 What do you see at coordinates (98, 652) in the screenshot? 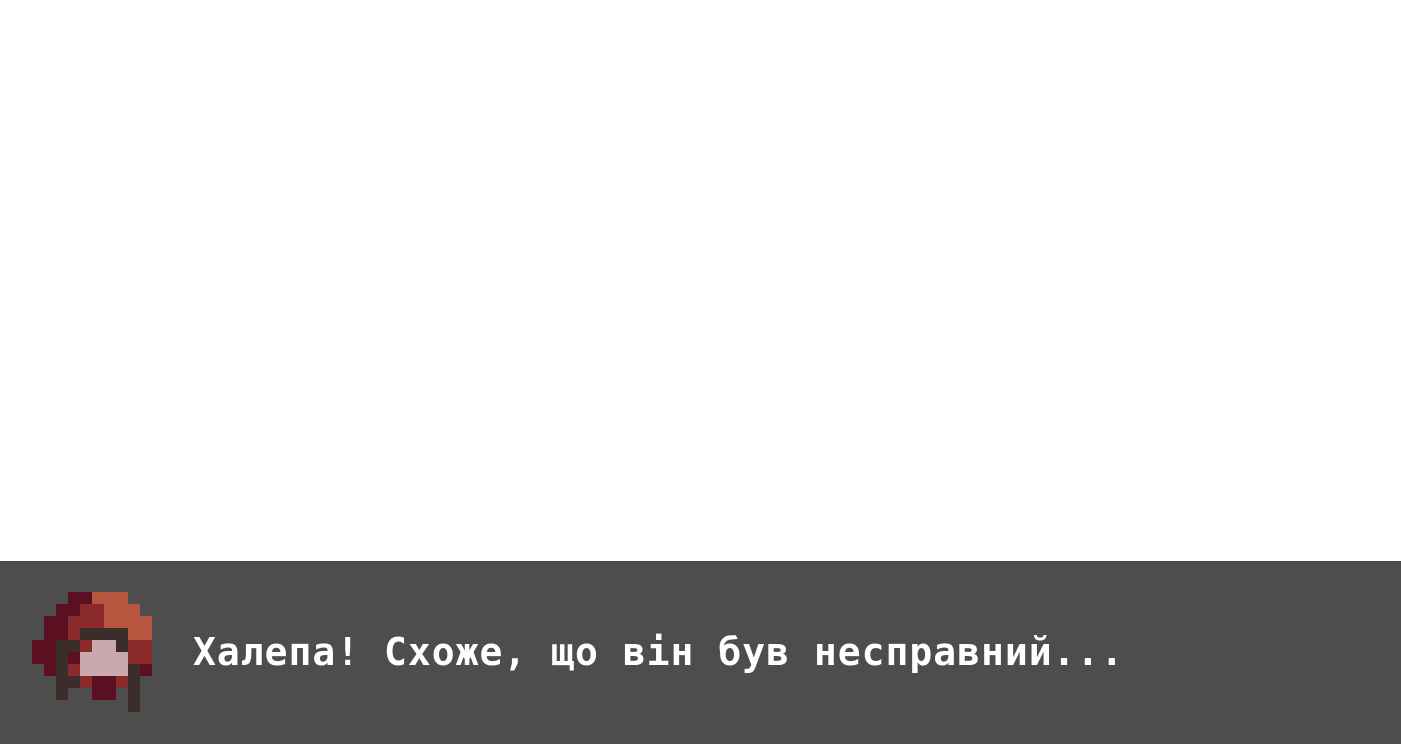
I see `character-portrait-icon` at bounding box center [98, 652].